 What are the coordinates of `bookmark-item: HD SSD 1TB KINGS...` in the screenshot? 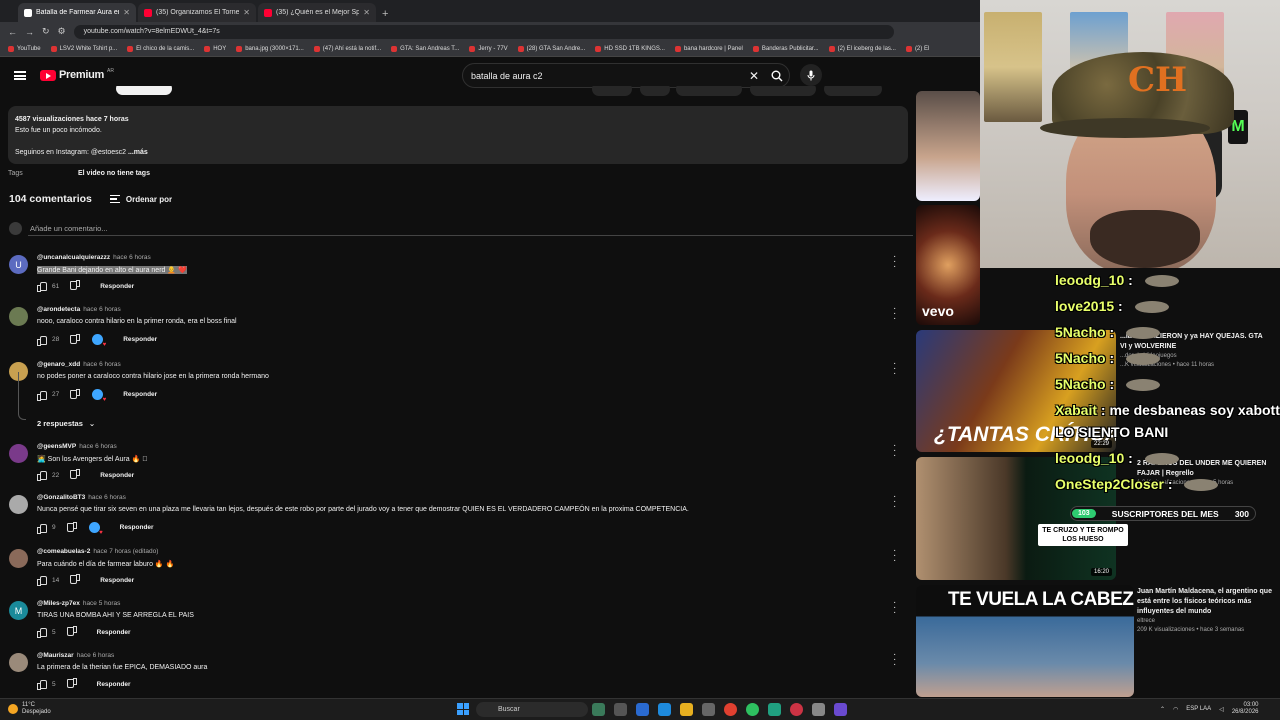 It's located at (630, 48).